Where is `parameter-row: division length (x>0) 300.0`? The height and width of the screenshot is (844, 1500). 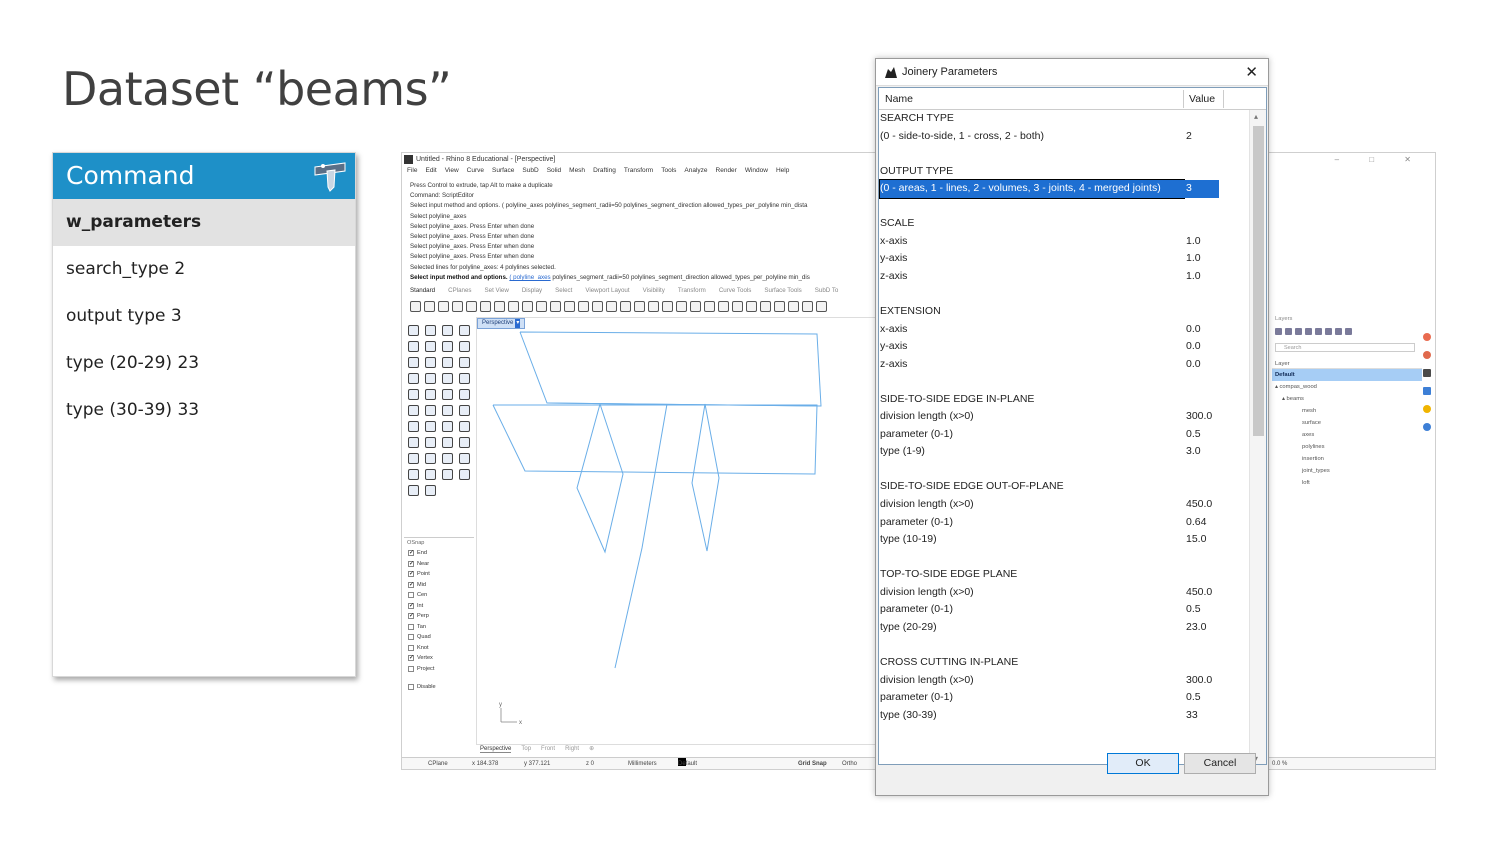
parameter-row: division length (x>0) 300.0 is located at coordinates (1065, 681).